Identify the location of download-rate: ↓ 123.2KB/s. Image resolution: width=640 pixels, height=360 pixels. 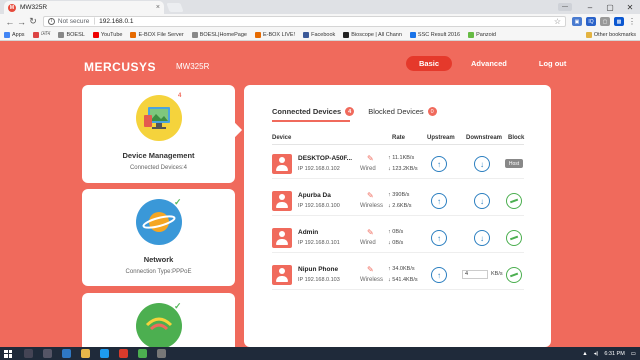
(403, 169).